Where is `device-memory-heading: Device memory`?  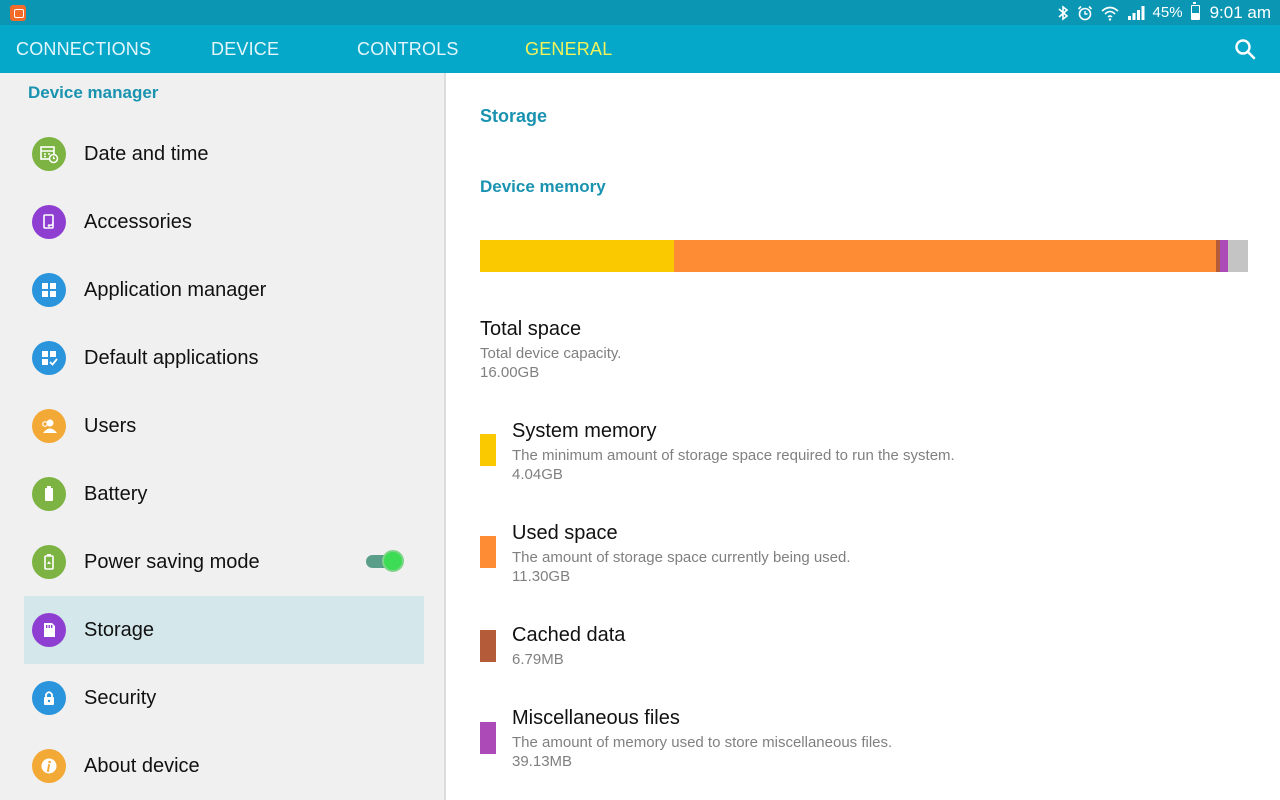 device-memory-heading: Device memory is located at coordinates (543, 186).